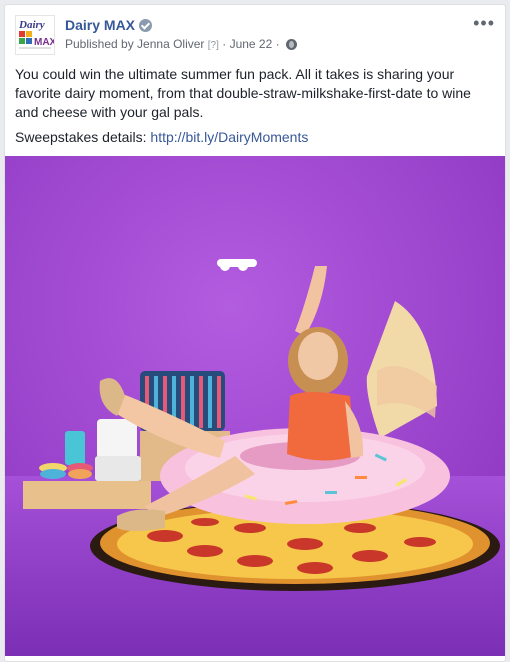 The width and height of the screenshot is (510, 662). I want to click on dairy-max-logo: Dairy MAX, so click(35, 35).